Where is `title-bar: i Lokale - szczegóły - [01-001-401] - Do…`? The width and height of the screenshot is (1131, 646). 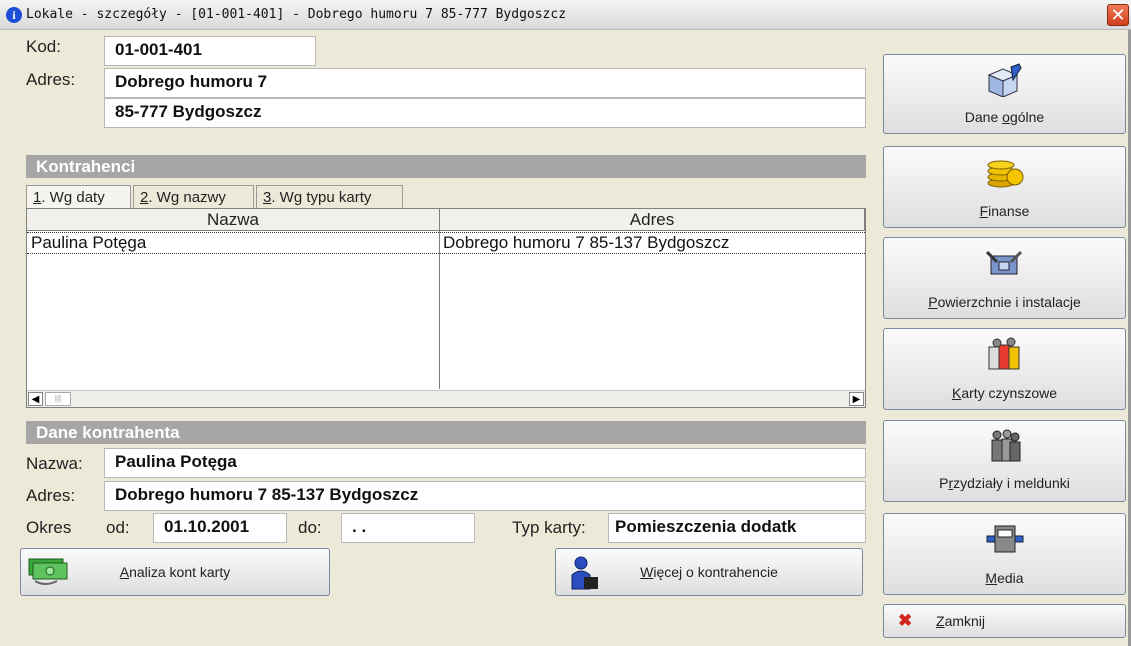
title-bar: i Lokale - szczegóły - [01-001-401] - Do… is located at coordinates (565, 15).